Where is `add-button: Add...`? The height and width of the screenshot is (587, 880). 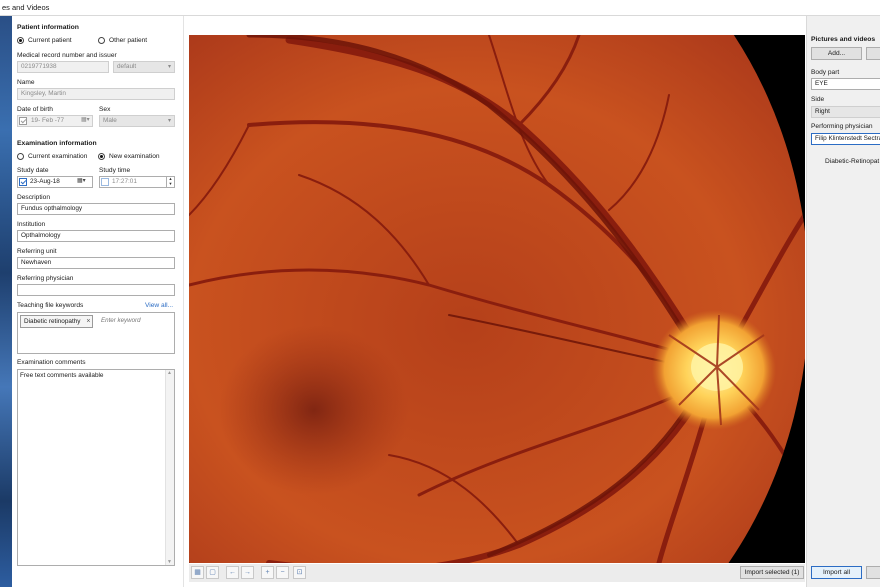 add-button: Add... is located at coordinates (836, 53).